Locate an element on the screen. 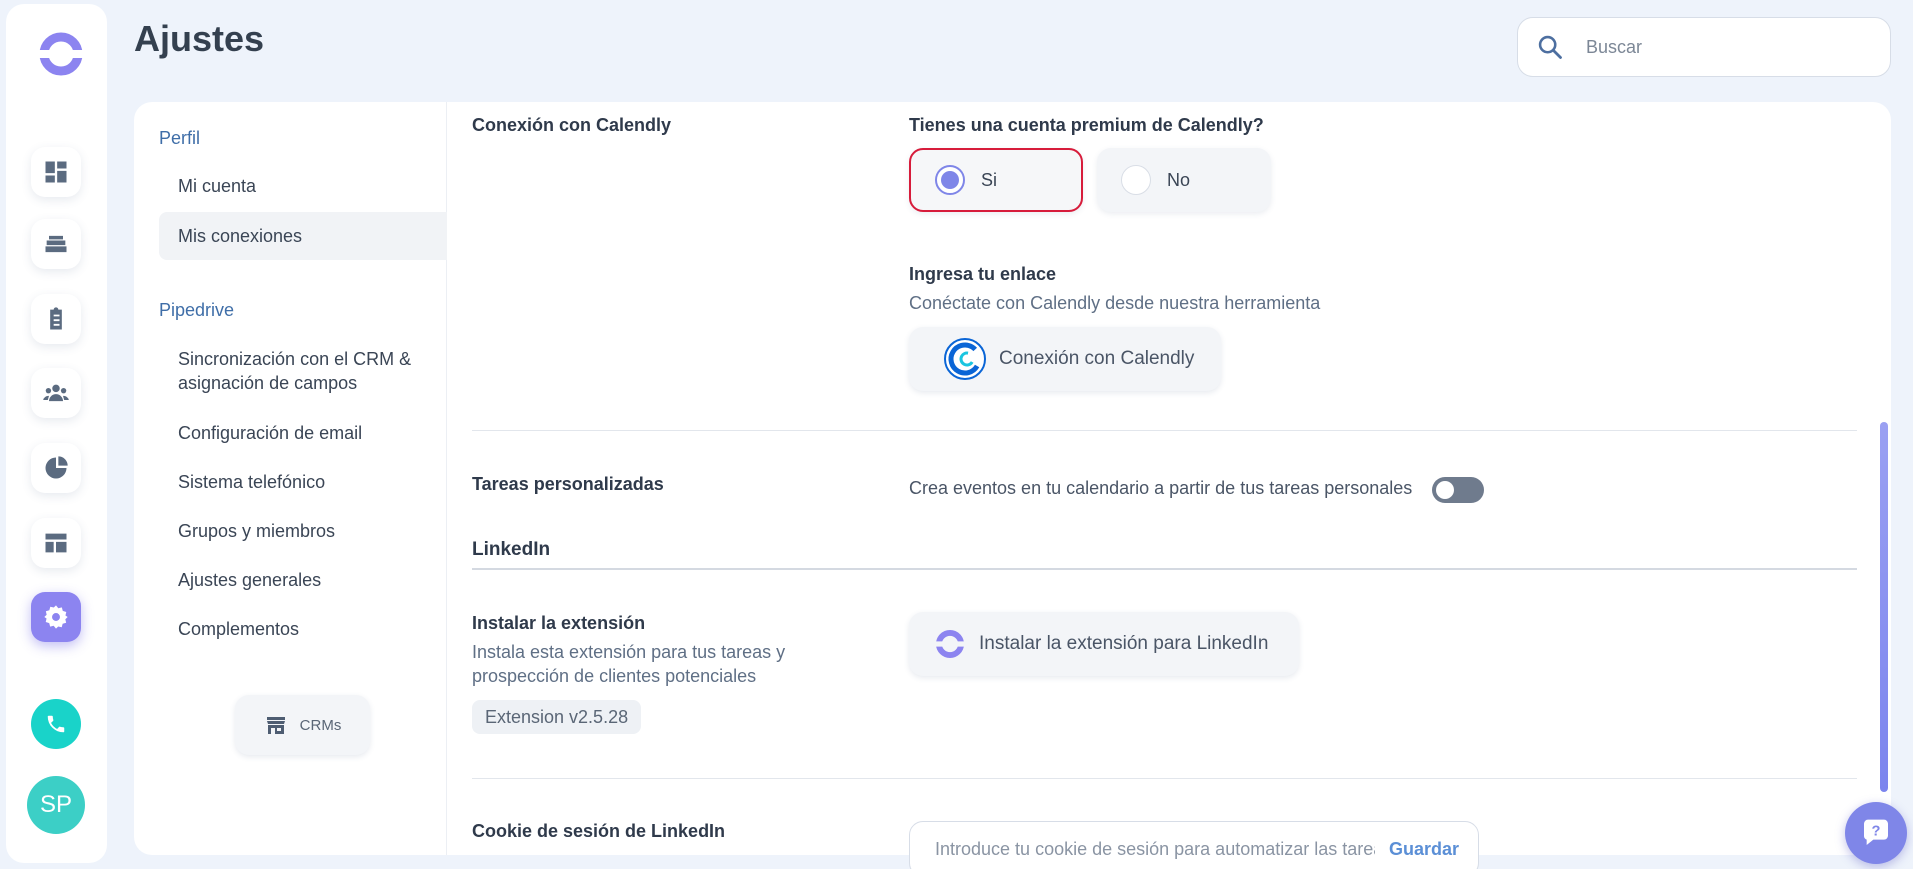 The image size is (1913, 869). calendly-link-title: Ingresa tu enlace is located at coordinates (983, 274).